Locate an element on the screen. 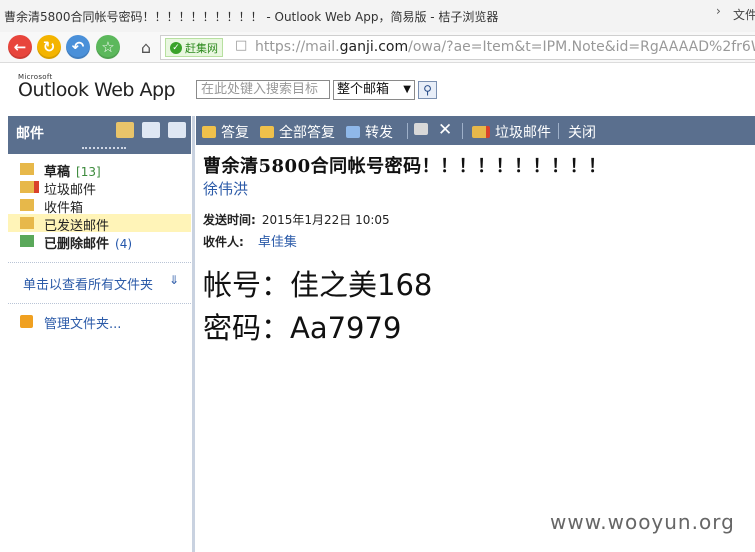 This screenshot has height=552, width=755. sent-icon is located at coordinates (27, 223).